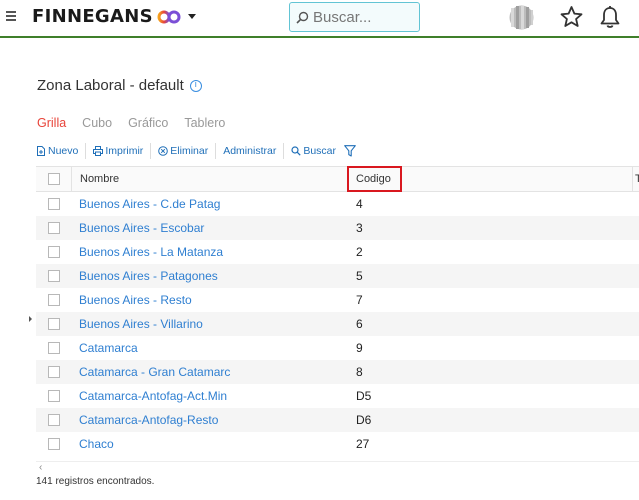 The image size is (639, 500). I want to click on new-document-icon, so click(41, 150).